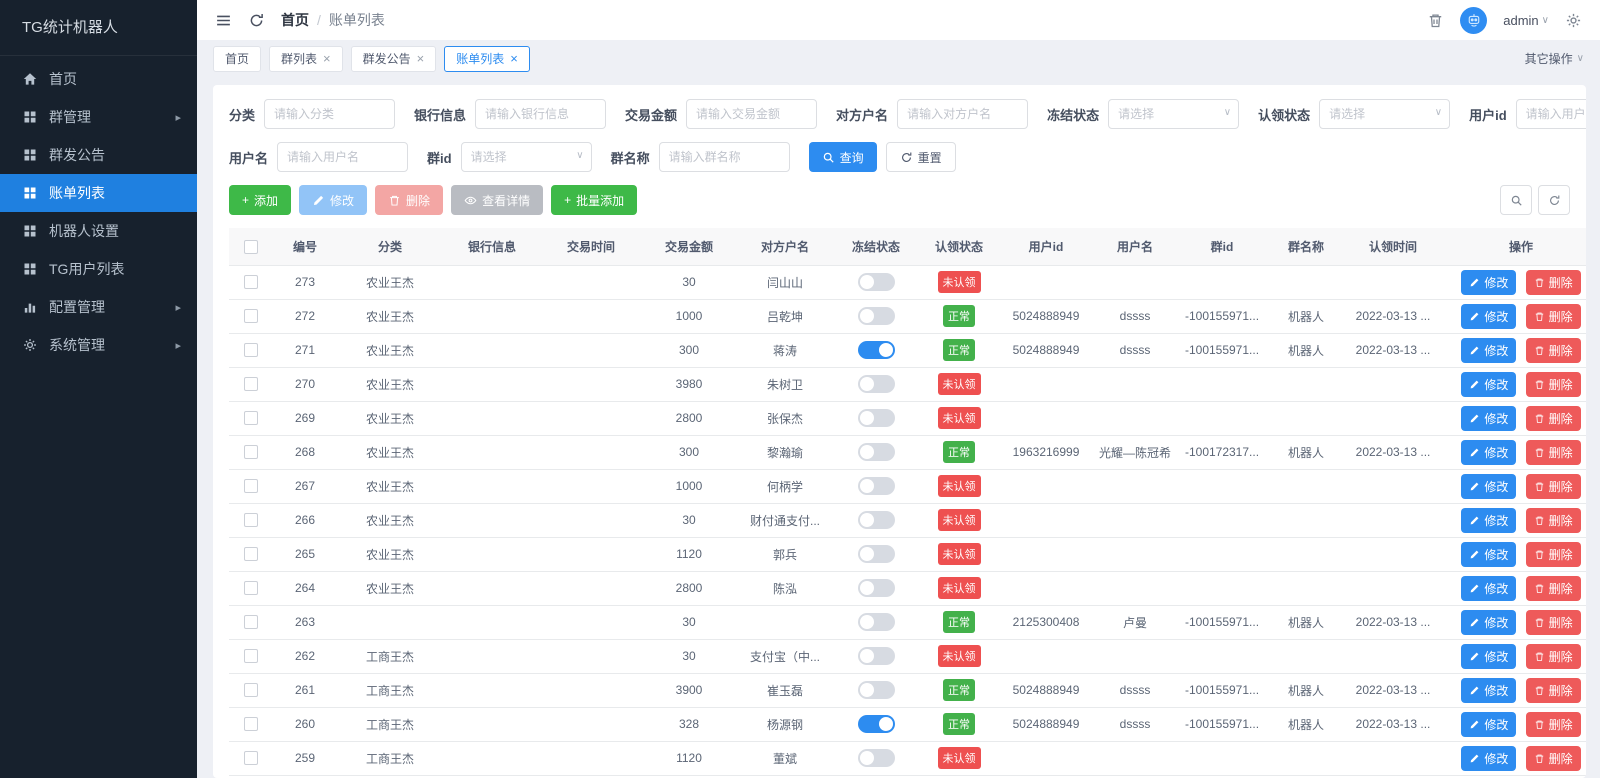 The width and height of the screenshot is (1600, 778). I want to click on sidebar-item: 群管理 ▸, so click(98, 117).